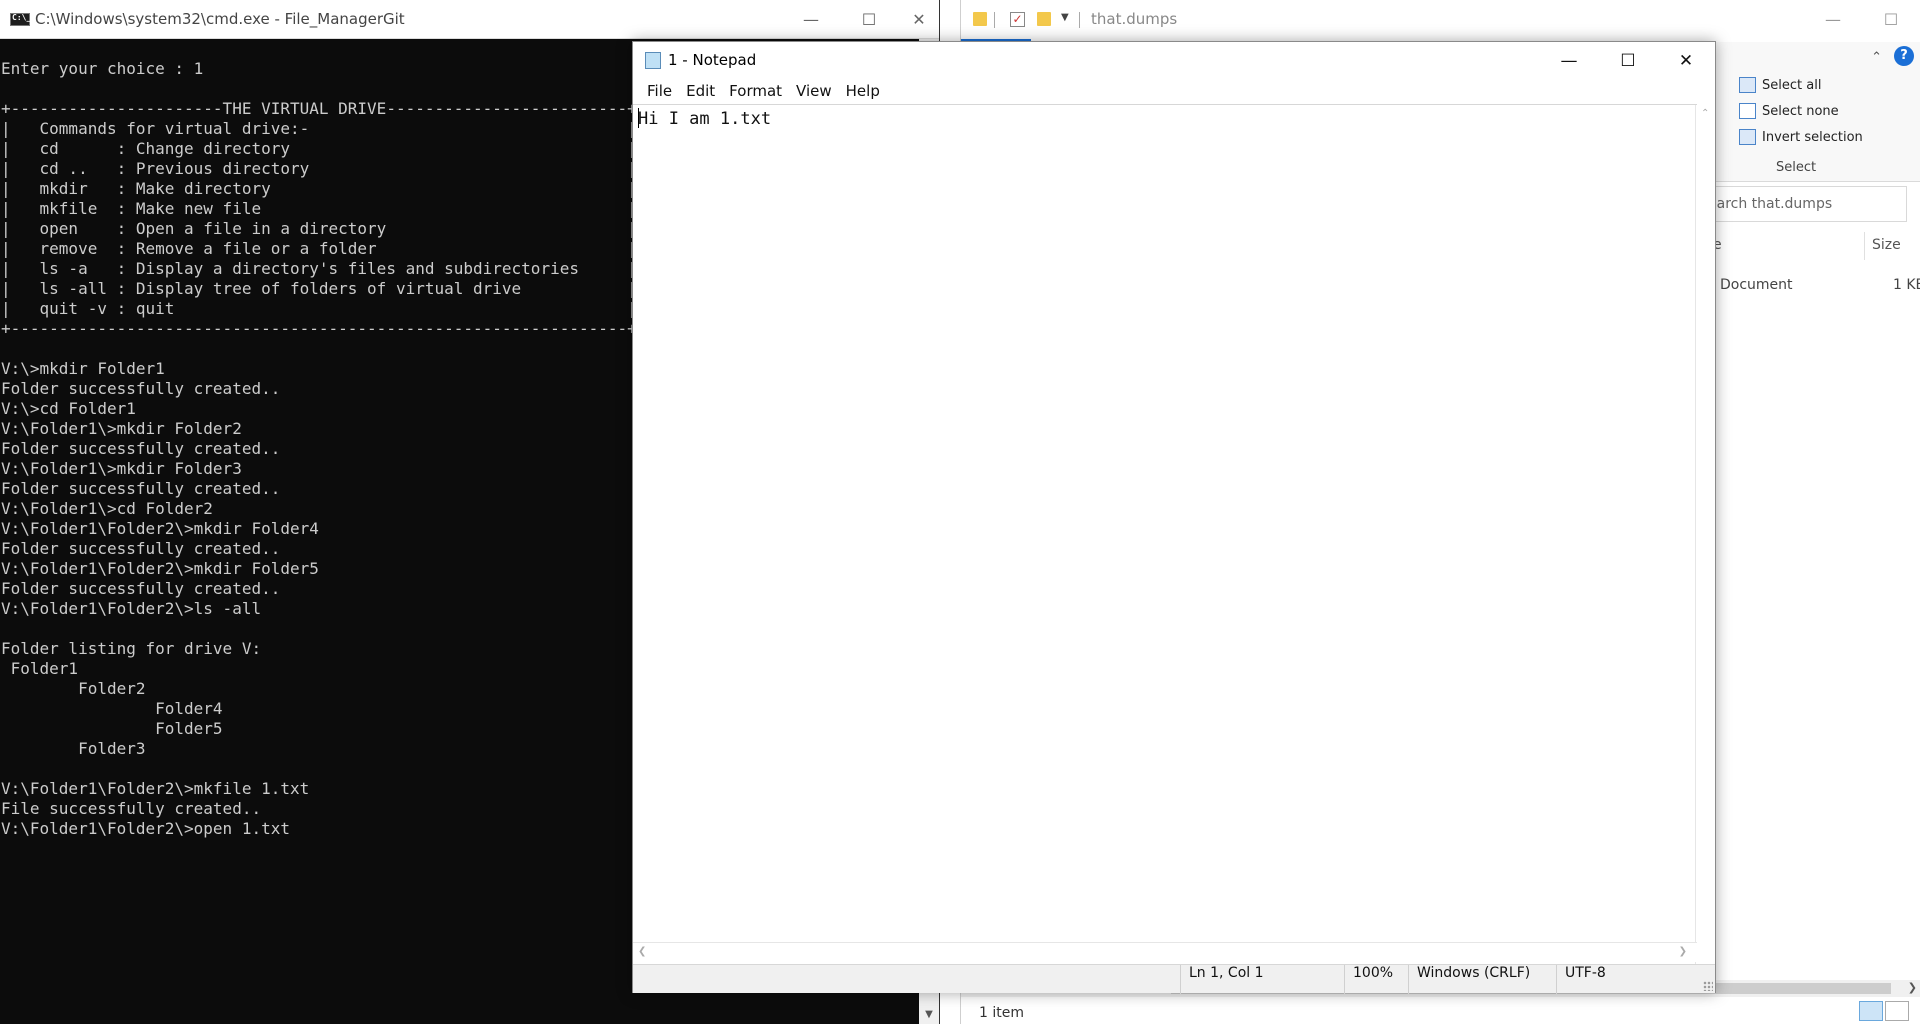  I want to click on notepad-maximize-button: ☐, so click(1628, 60).